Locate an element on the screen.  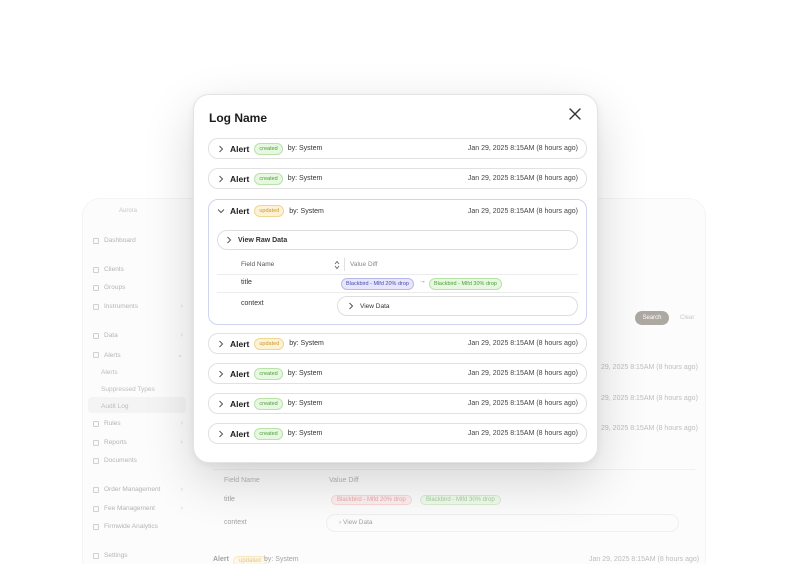
bg-title-label: title is located at coordinates (229, 499).